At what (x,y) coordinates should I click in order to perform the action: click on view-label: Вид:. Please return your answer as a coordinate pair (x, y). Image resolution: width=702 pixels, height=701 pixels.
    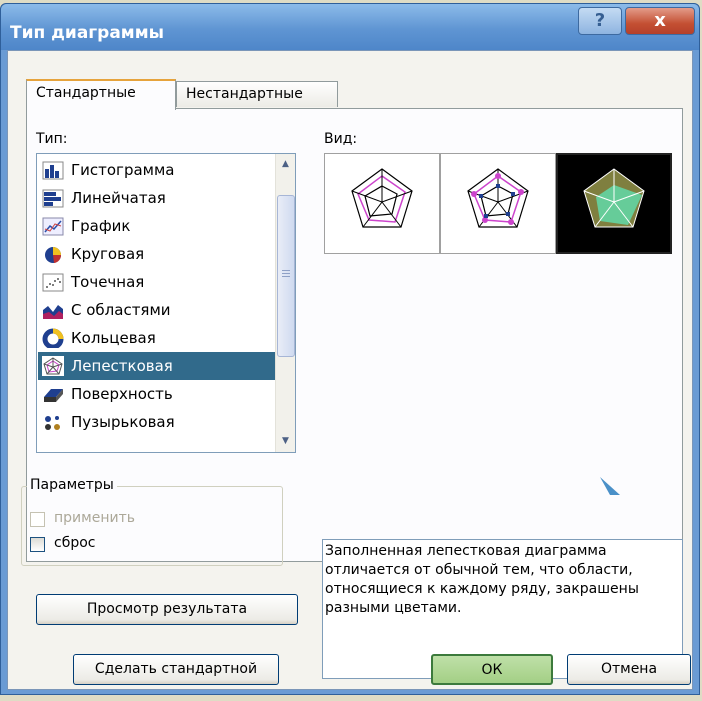
    Looking at the image, I should click on (341, 139).